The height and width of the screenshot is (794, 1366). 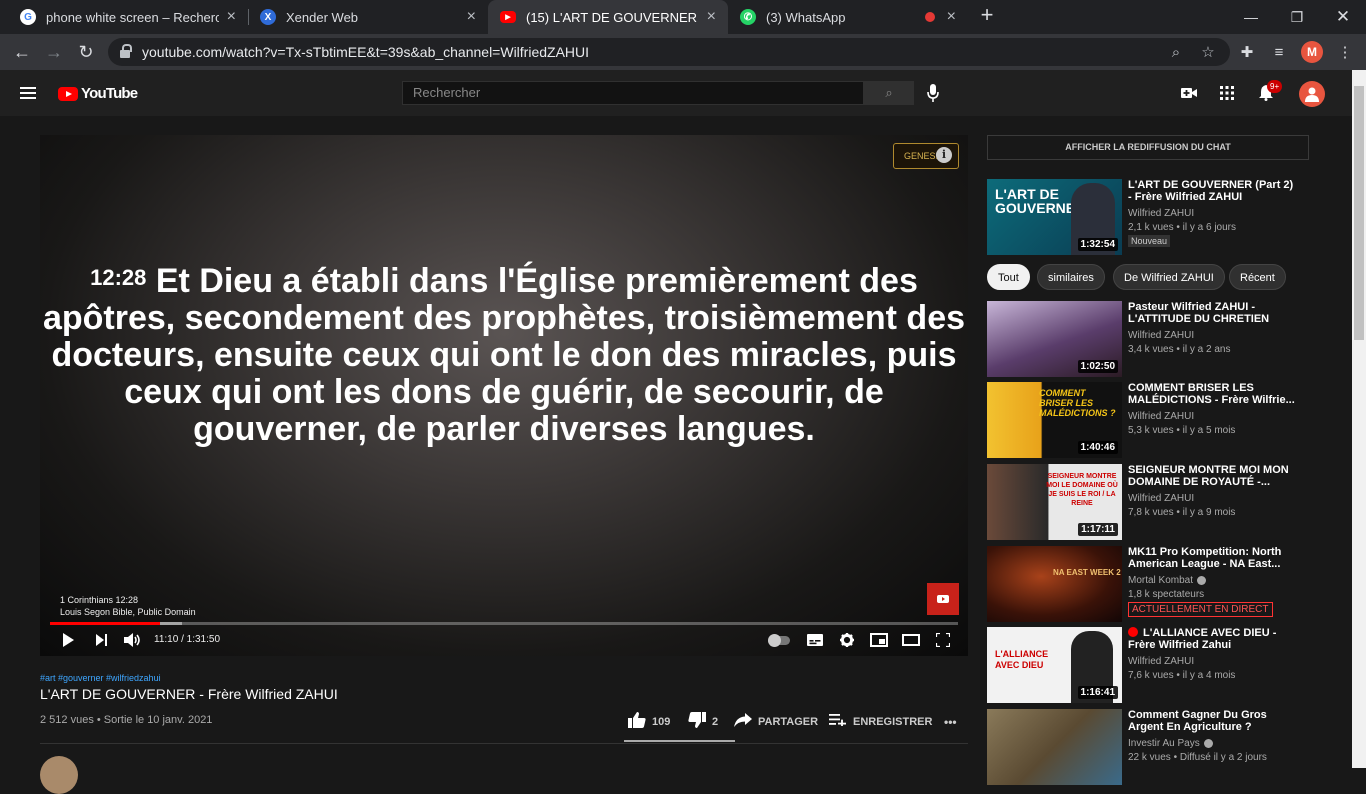 I want to click on autoplay-toggle, so click(x=779, y=640).